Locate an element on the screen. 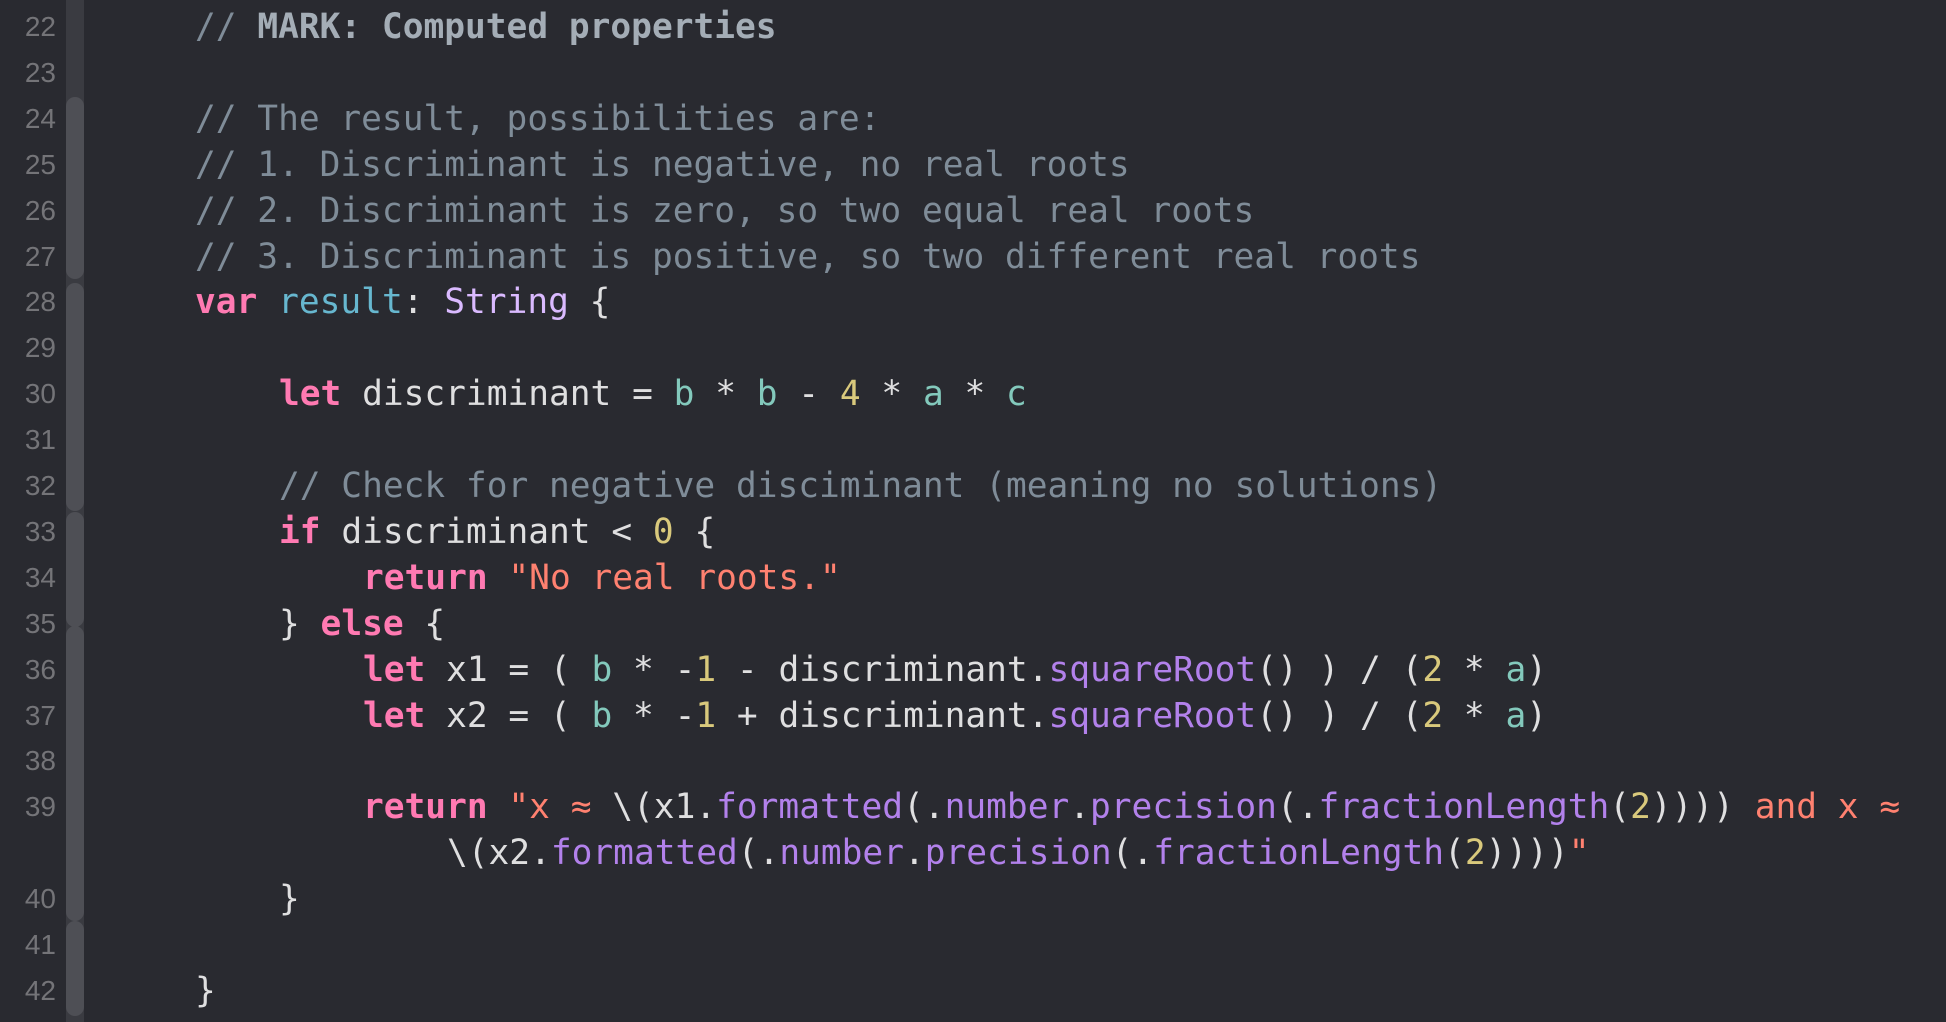 Image resolution: width=1946 pixels, height=1022 pixels. fold-region-result-property is located at coordinates (75, 397).